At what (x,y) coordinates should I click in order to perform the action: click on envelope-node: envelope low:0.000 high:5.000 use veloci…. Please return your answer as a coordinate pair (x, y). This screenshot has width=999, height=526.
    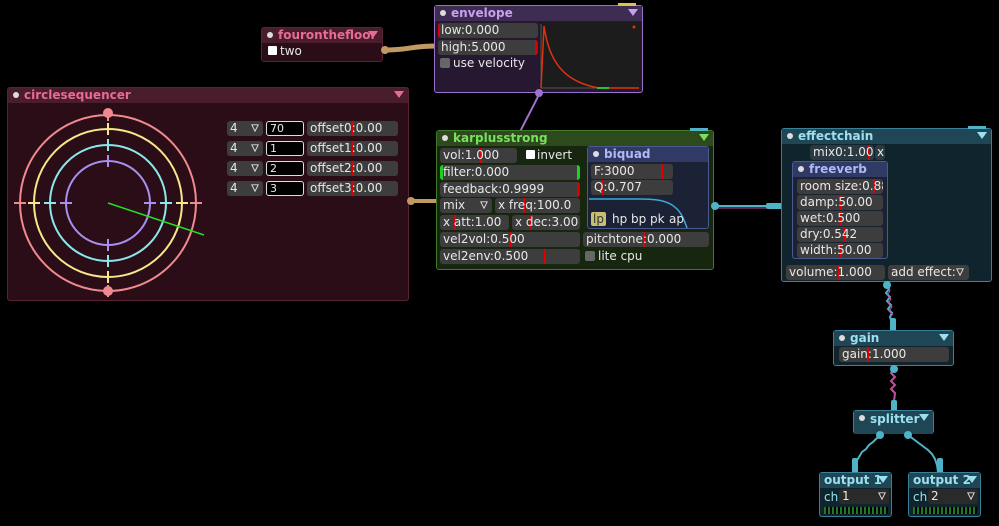
    Looking at the image, I should click on (538, 48).